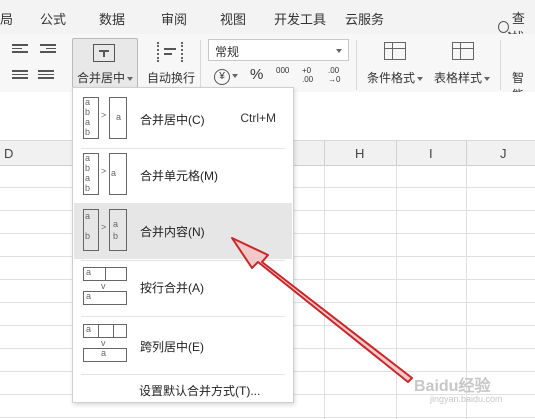 The image size is (535, 419). What do you see at coordinates (466, 399) in the screenshot?
I see `watermark-url: jingyan.baidu.com` at bounding box center [466, 399].